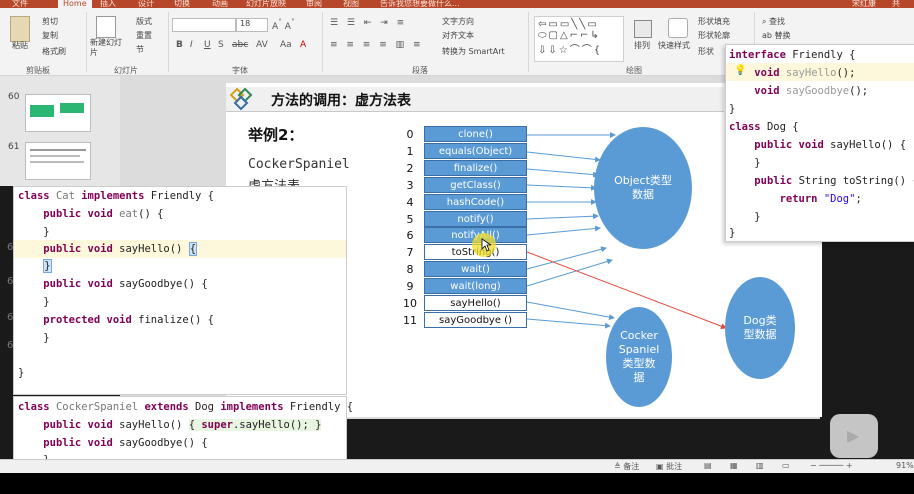  What do you see at coordinates (786, 465) in the screenshot?
I see `slideshow-icon: ▭` at bounding box center [786, 465].